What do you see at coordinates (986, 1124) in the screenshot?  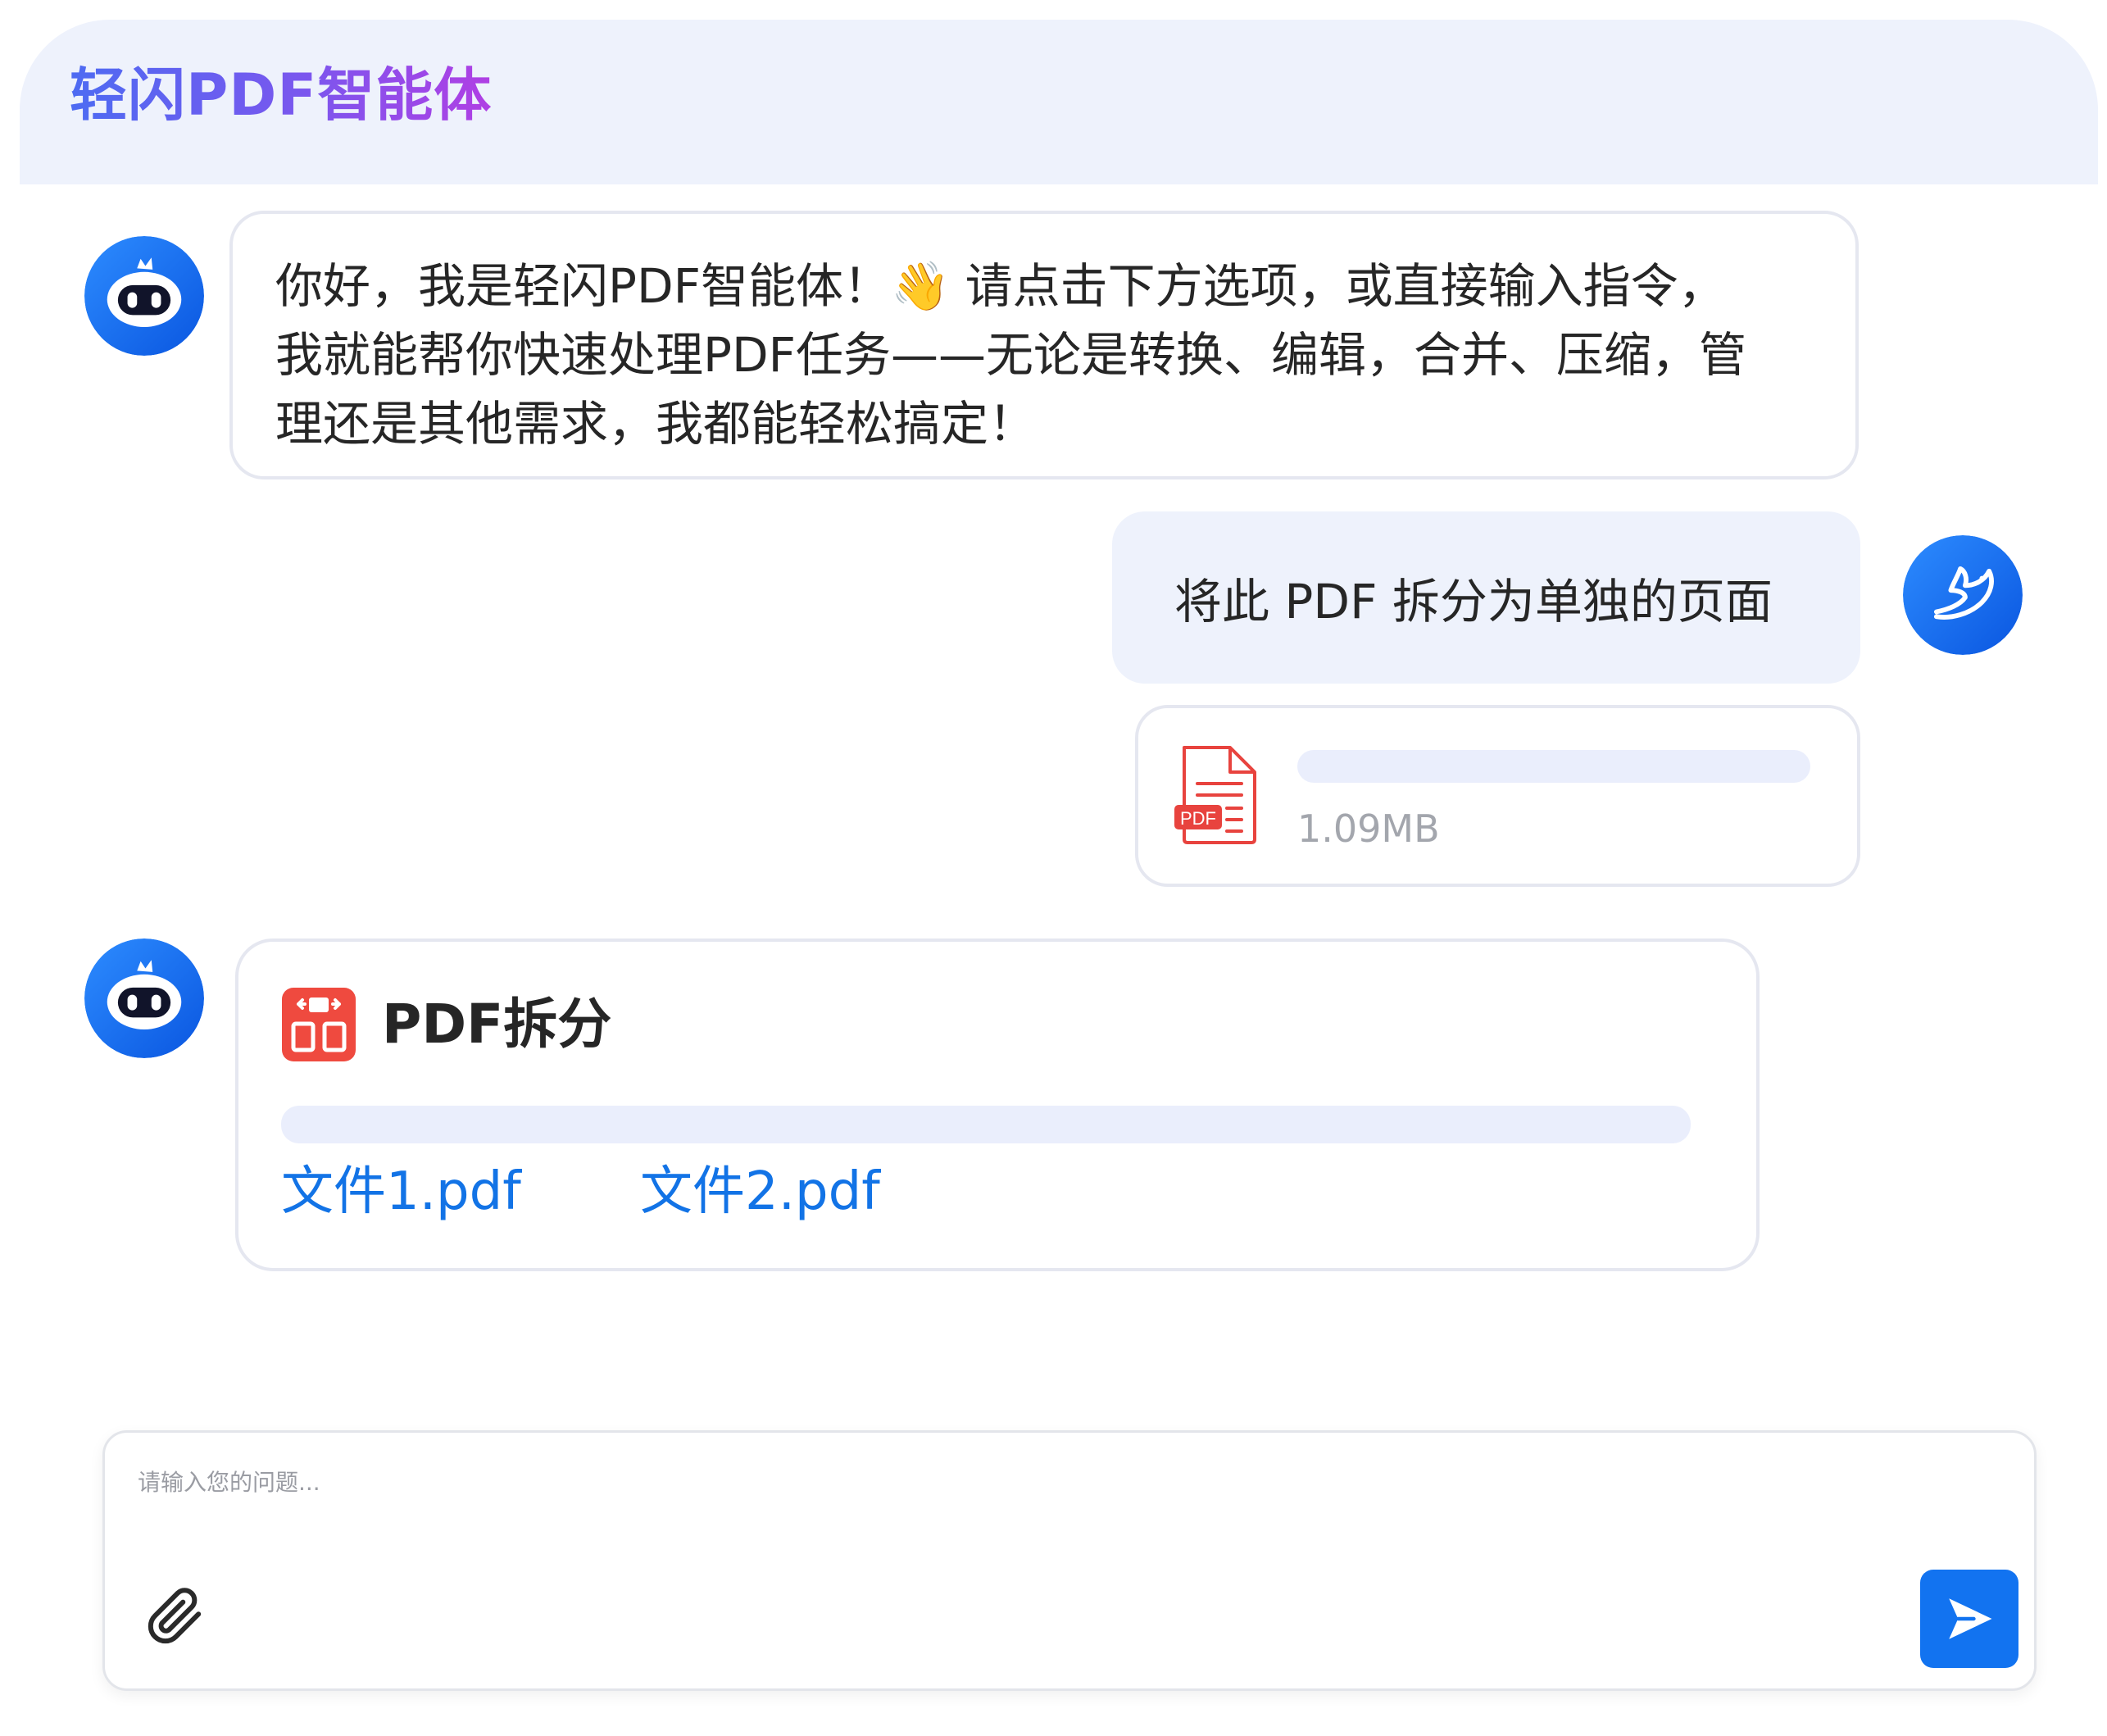 I see `progress-placeholder` at bounding box center [986, 1124].